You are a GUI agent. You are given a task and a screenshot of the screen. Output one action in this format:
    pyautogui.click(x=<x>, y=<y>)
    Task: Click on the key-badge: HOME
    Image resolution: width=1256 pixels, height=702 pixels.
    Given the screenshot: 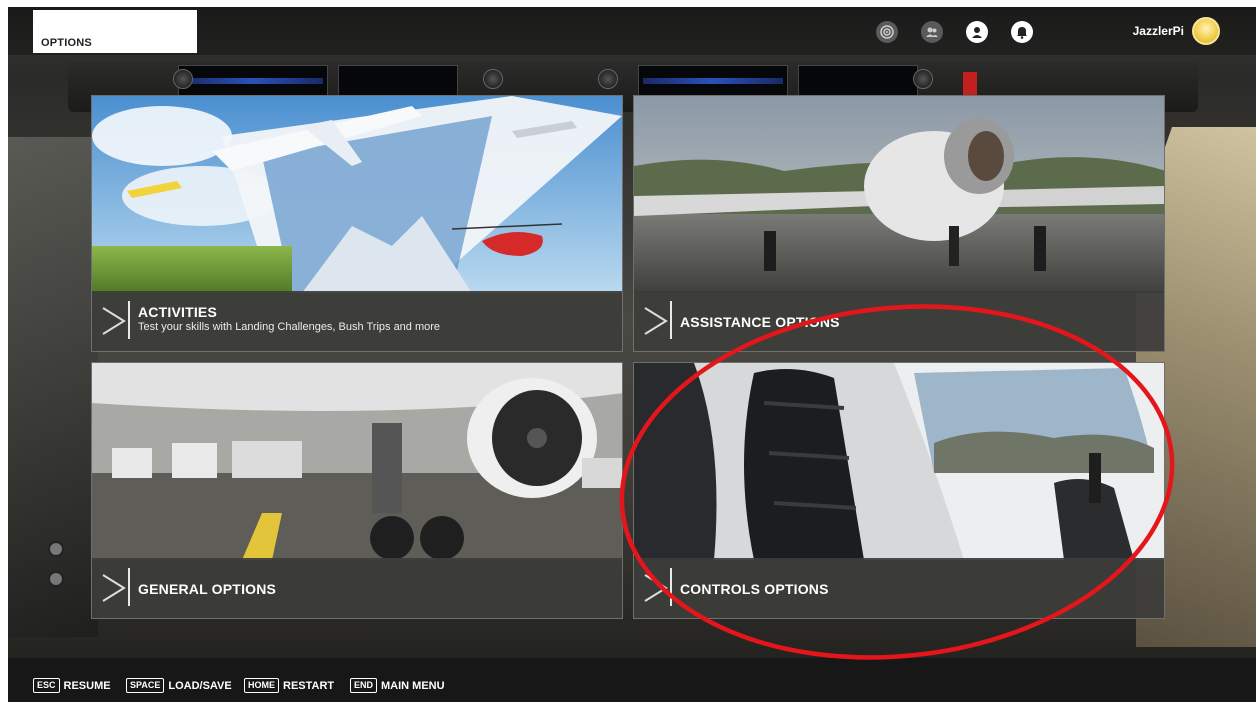 What is the action you would take?
    pyautogui.click(x=261, y=685)
    